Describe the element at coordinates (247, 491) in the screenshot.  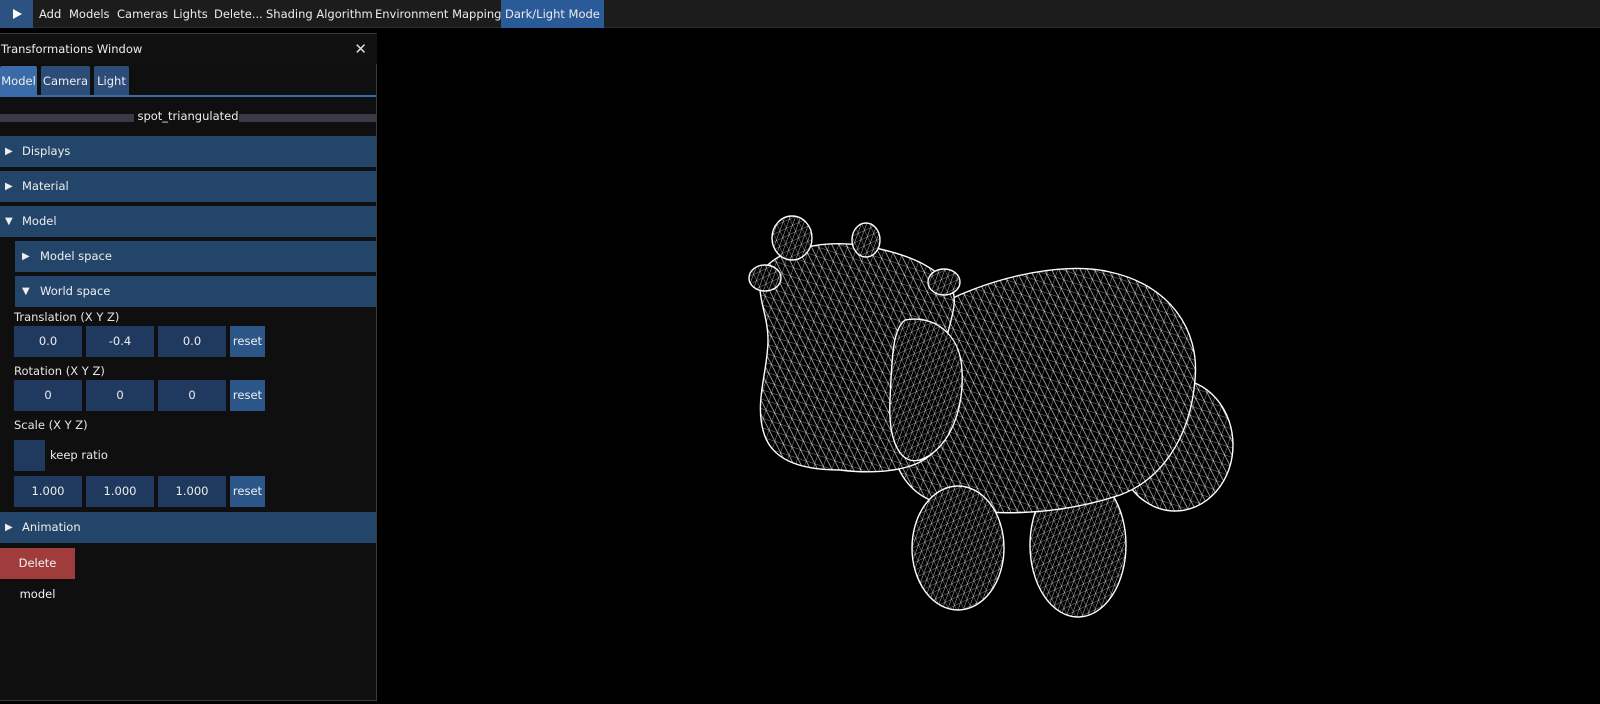
I see `scale-reset-button: reset` at that location.